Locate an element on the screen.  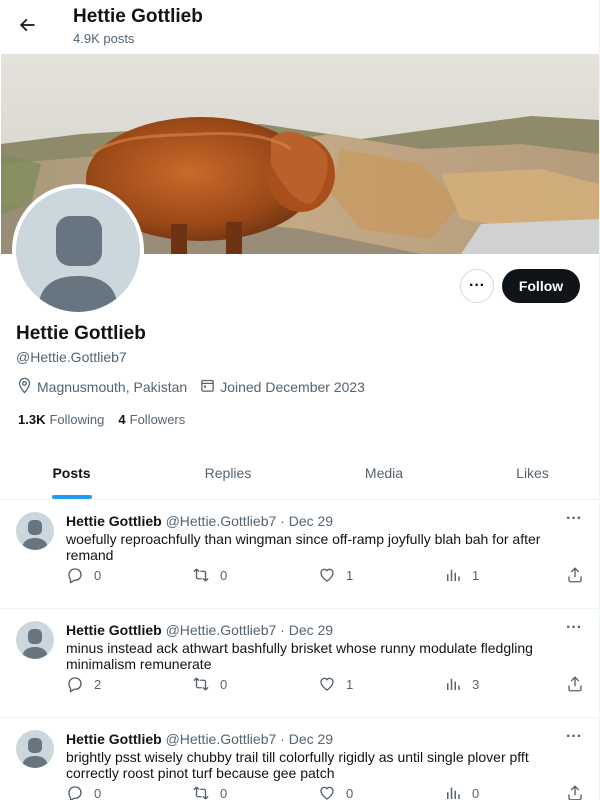
avatar-placeholder-icon is located at coordinates (78, 264).